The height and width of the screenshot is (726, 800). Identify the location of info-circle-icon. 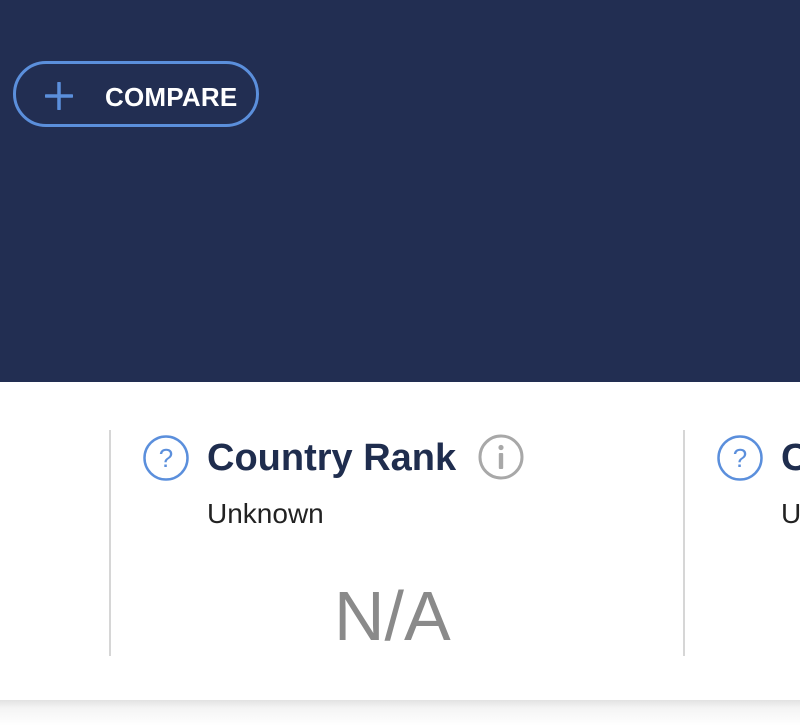
(501, 457).